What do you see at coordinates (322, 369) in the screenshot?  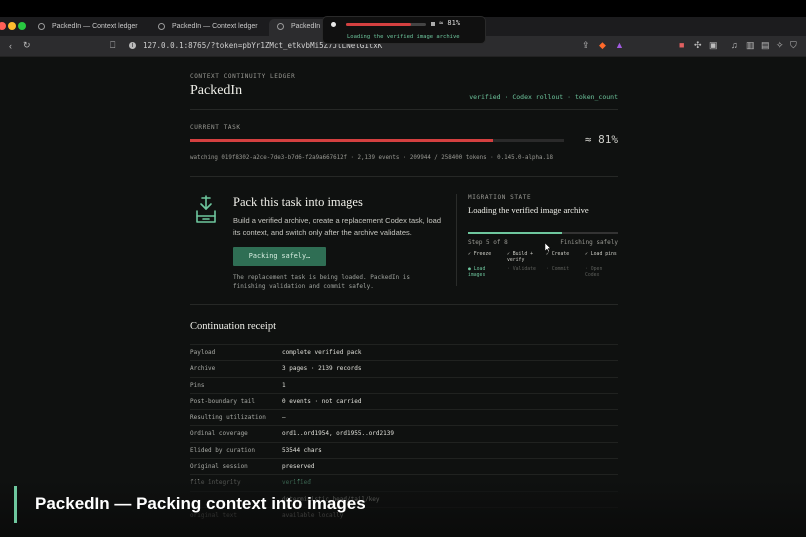 I see `receipt-value: 3 pages · 2139 records` at bounding box center [322, 369].